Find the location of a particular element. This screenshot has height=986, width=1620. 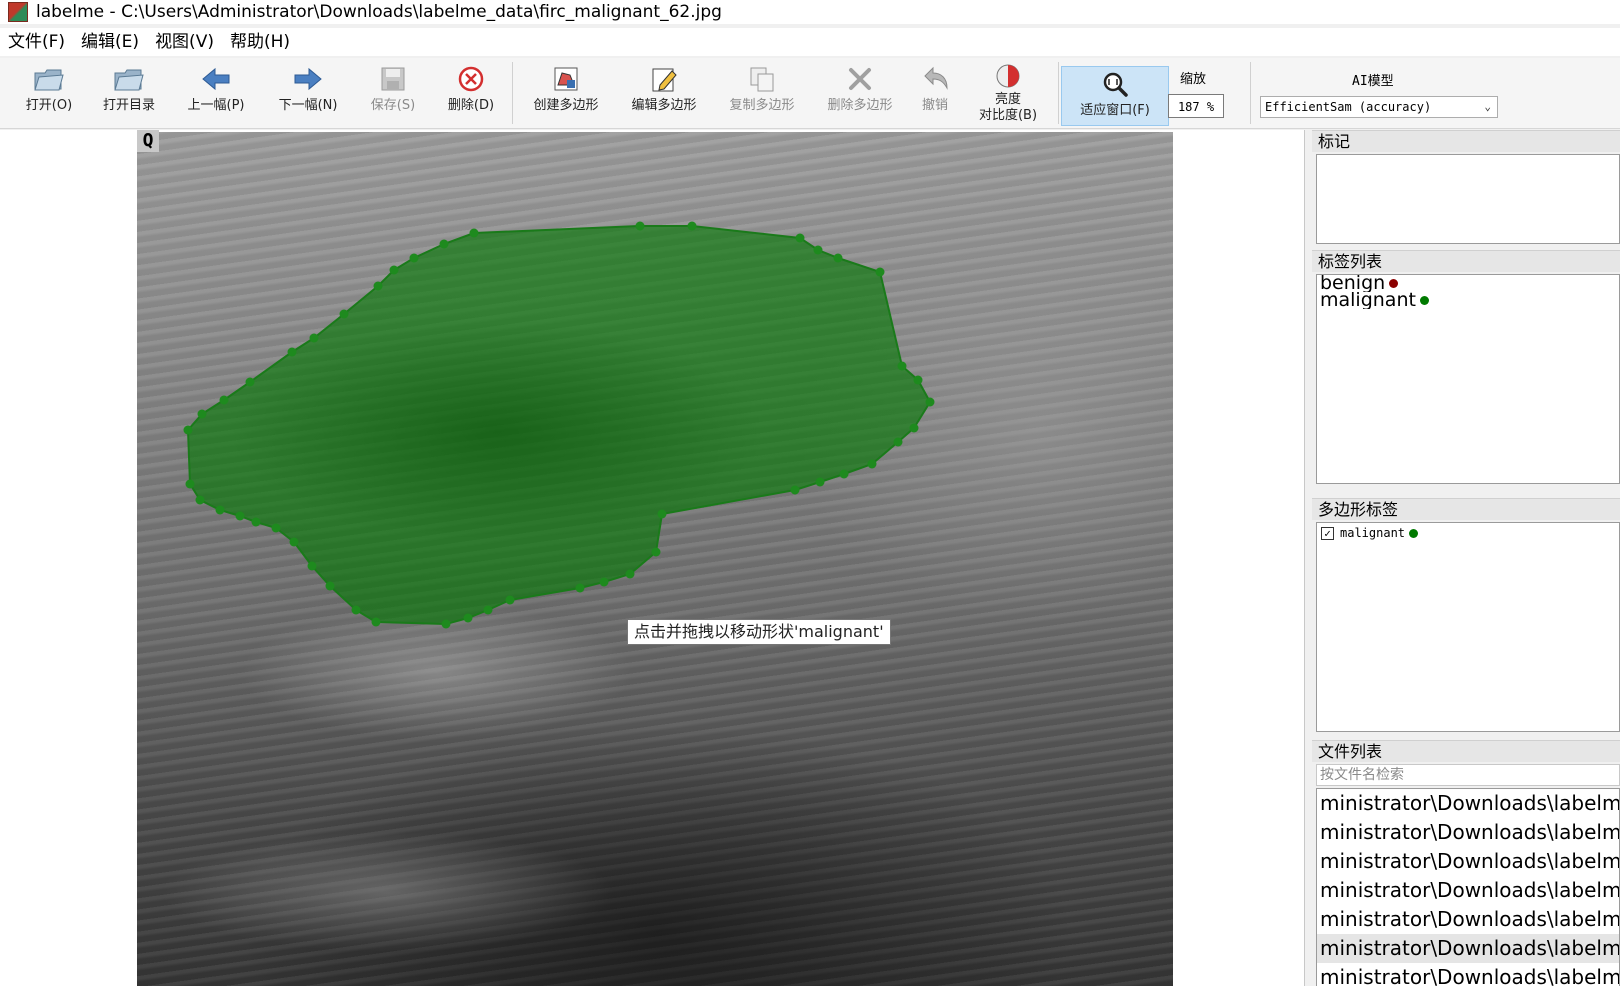

save-disk-icon is located at coordinates (393, 79).